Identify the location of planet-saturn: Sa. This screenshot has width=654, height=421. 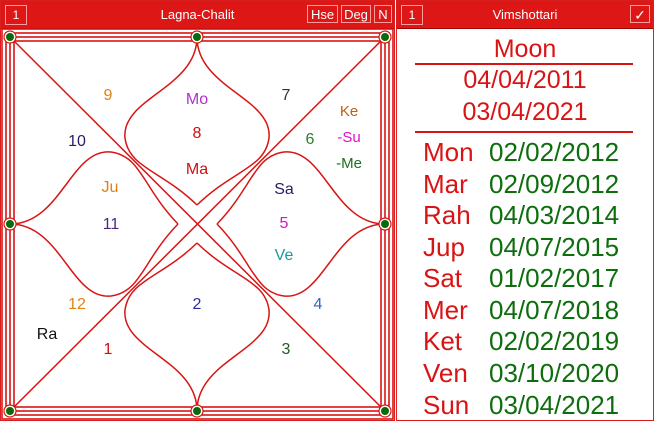
(284, 189).